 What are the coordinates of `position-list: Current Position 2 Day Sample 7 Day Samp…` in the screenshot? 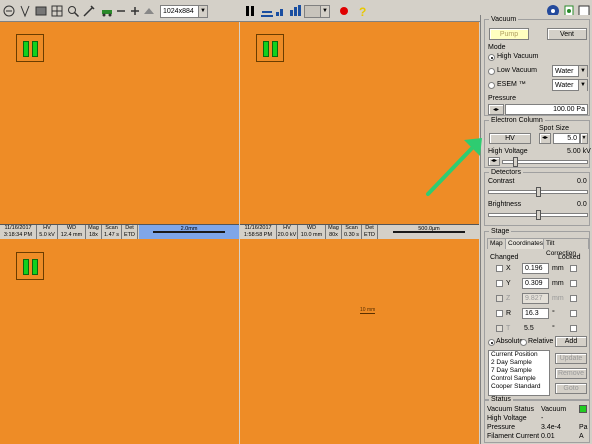 It's located at (519, 373).